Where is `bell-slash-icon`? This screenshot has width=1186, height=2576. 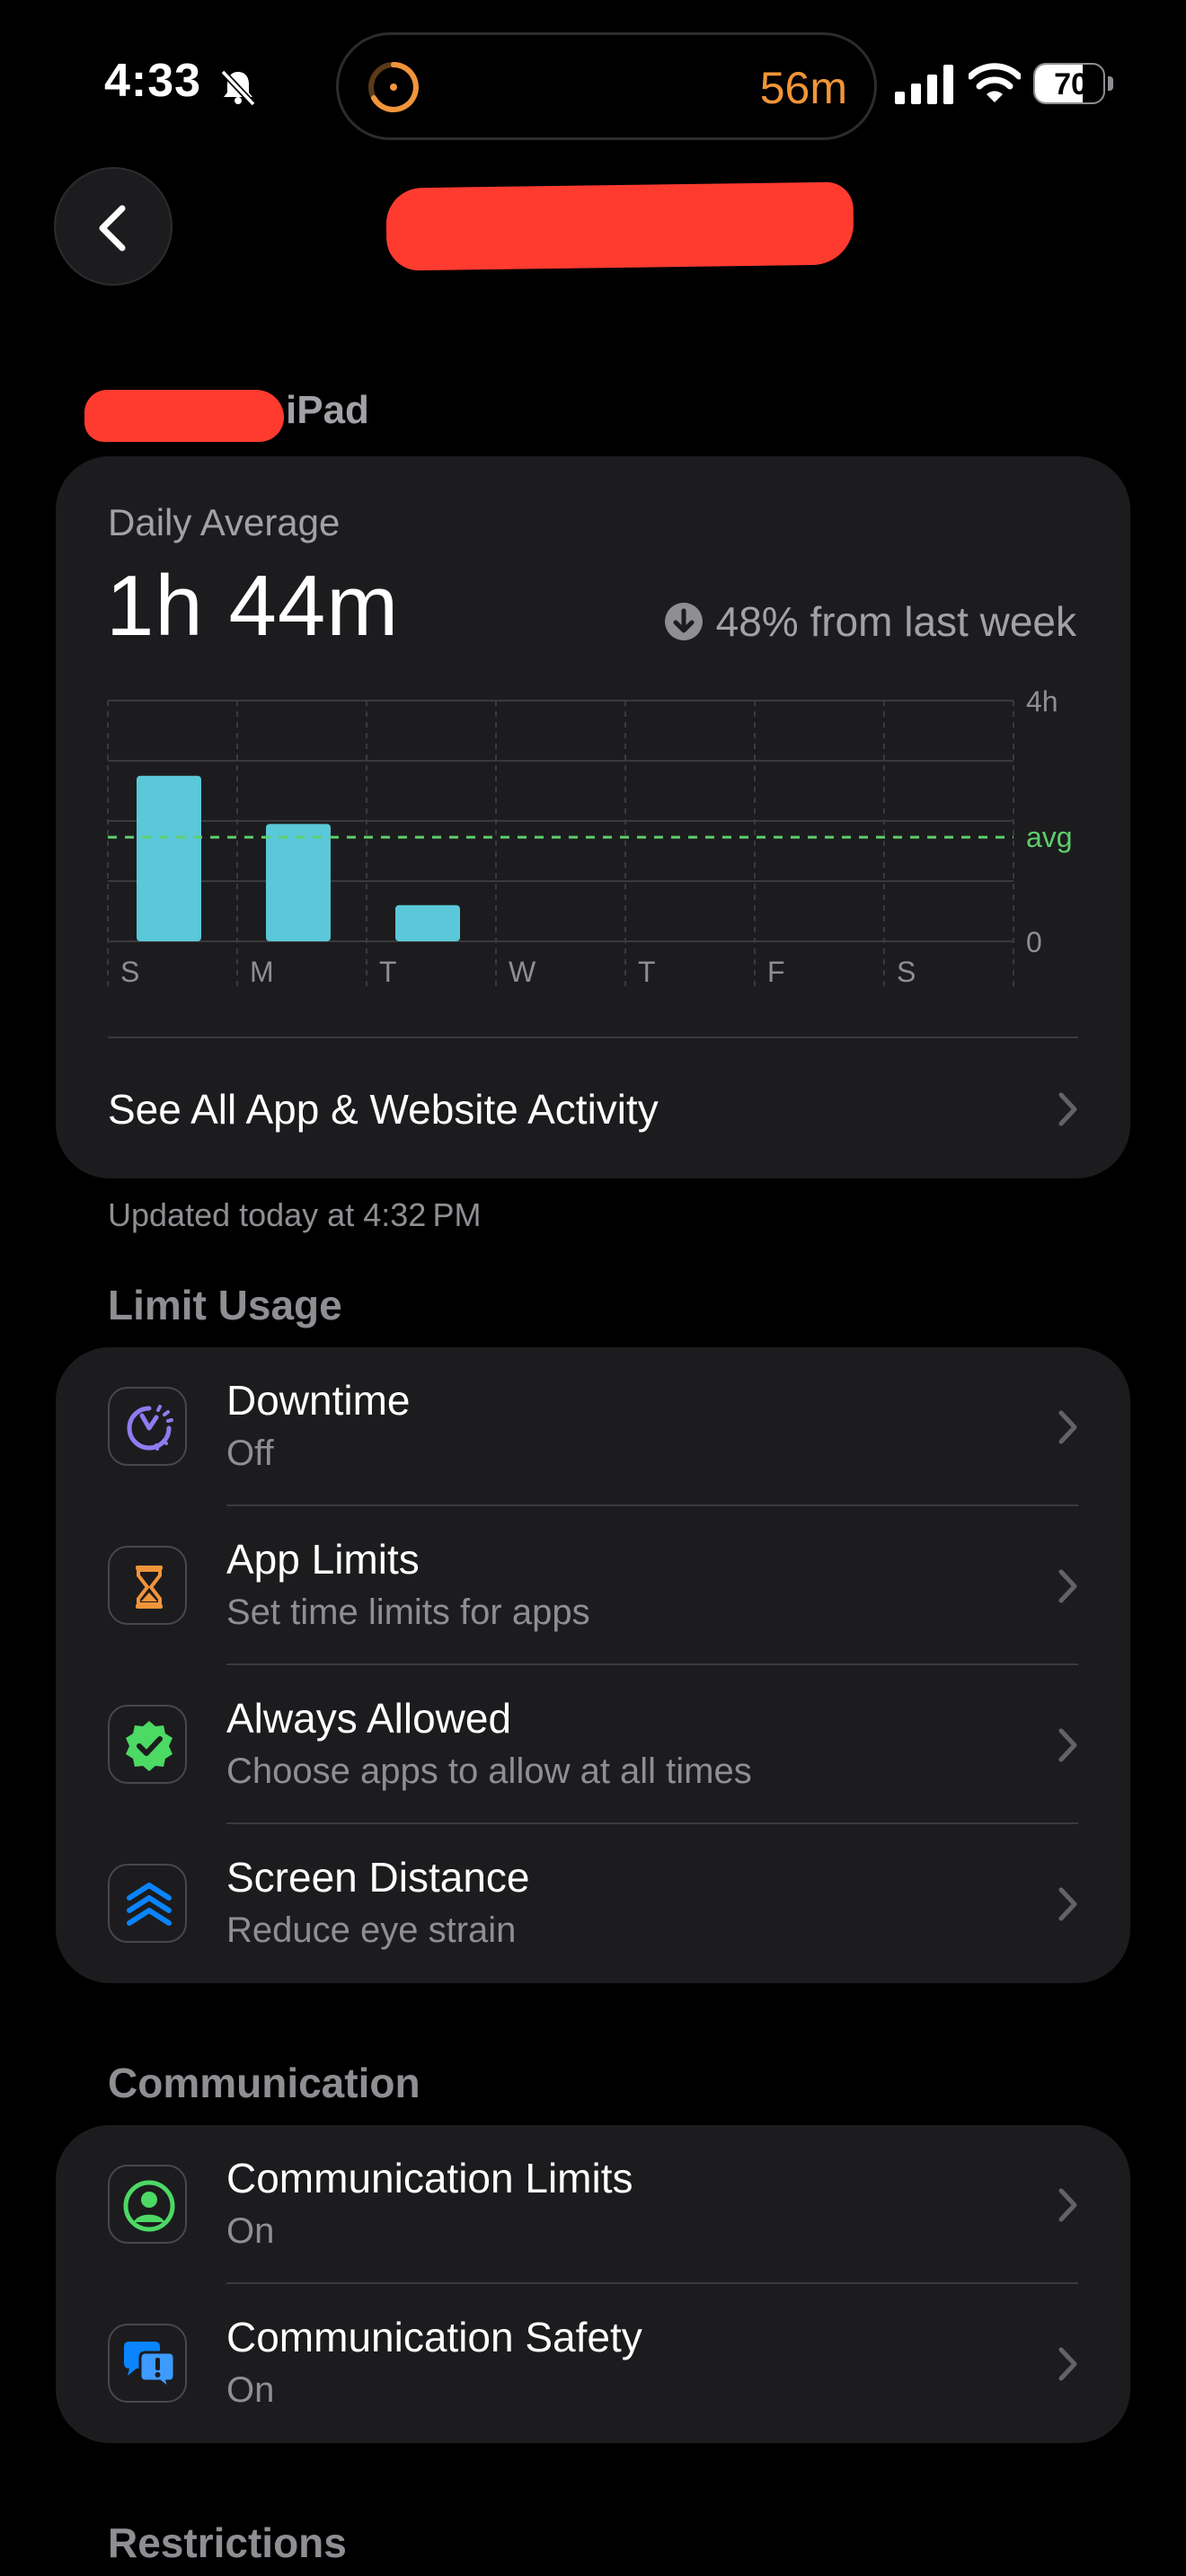 bell-slash-icon is located at coordinates (238, 88).